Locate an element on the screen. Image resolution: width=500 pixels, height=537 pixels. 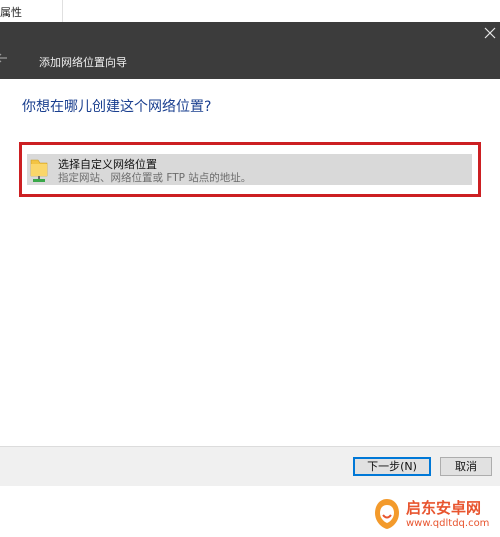
wizard-footer: 下一步(N) 取消 is located at coordinates (250, 466).